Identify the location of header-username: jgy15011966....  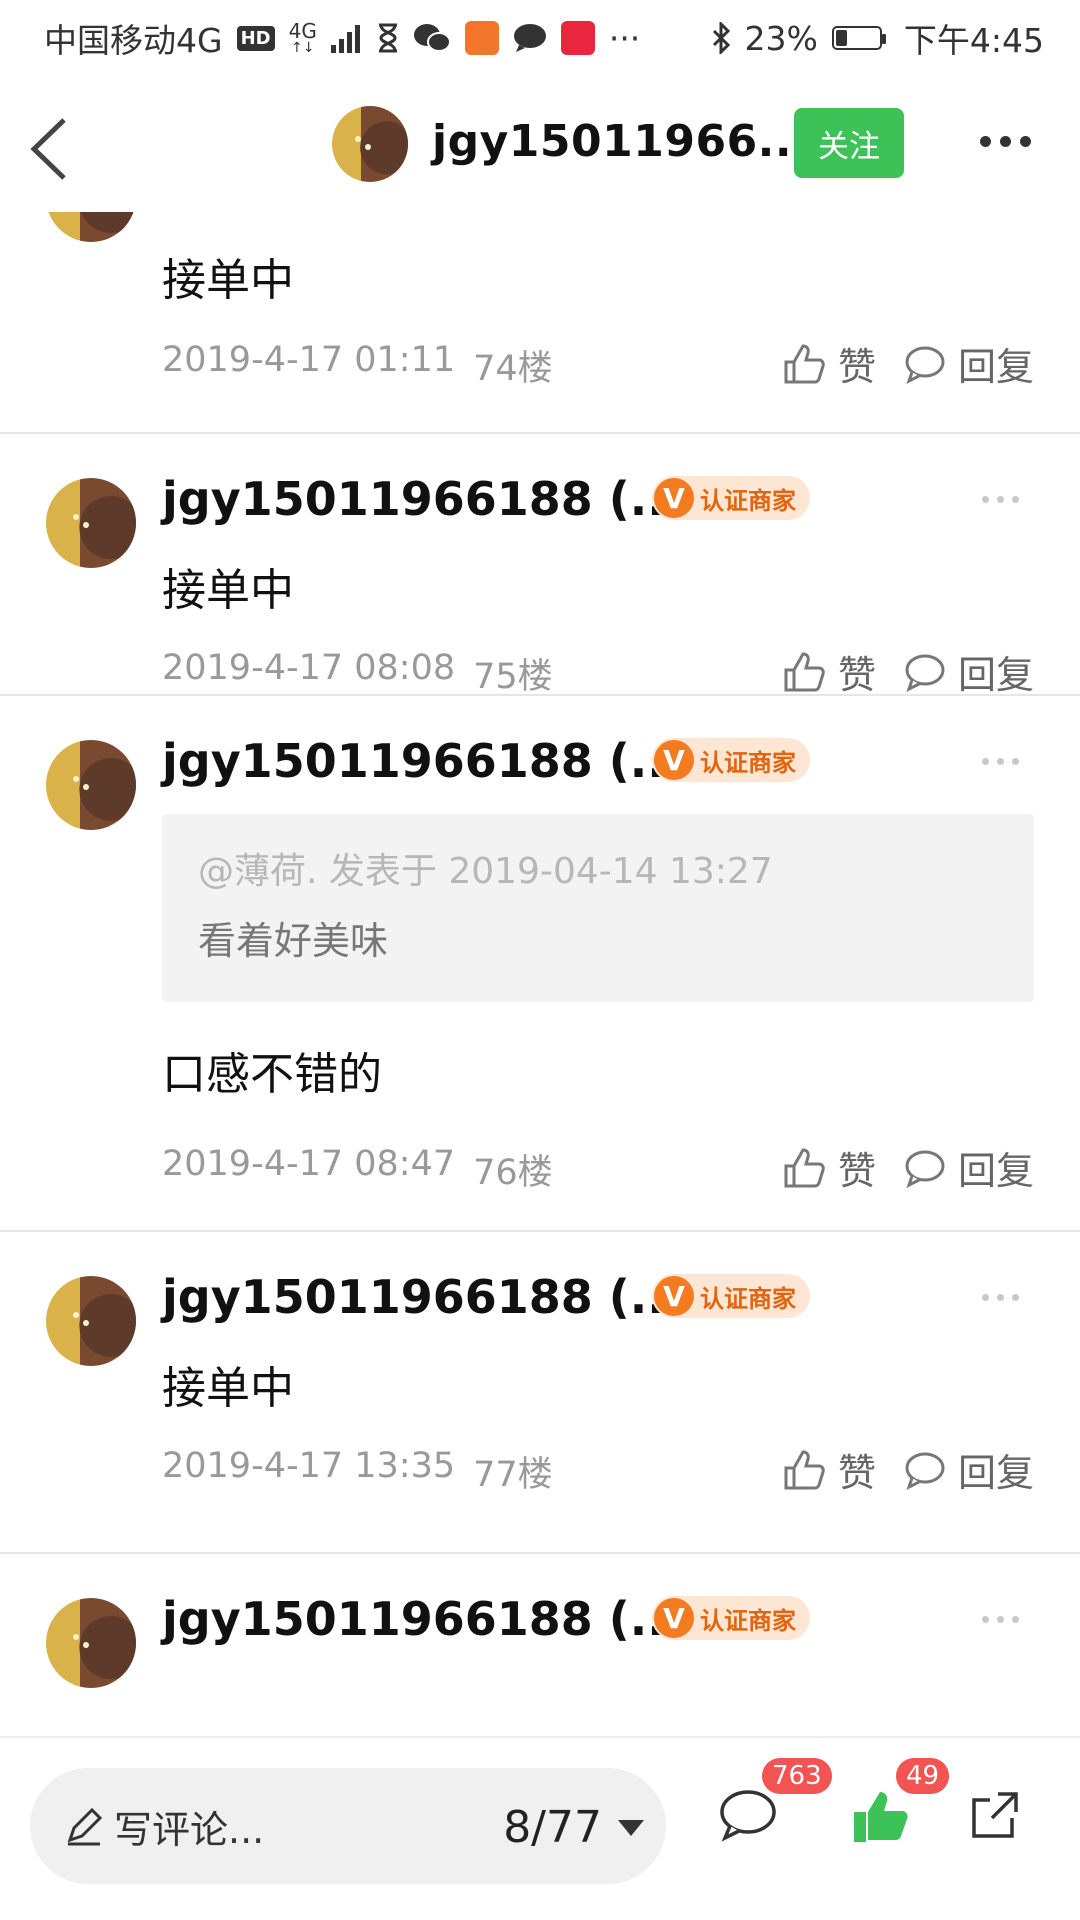
(620, 141).